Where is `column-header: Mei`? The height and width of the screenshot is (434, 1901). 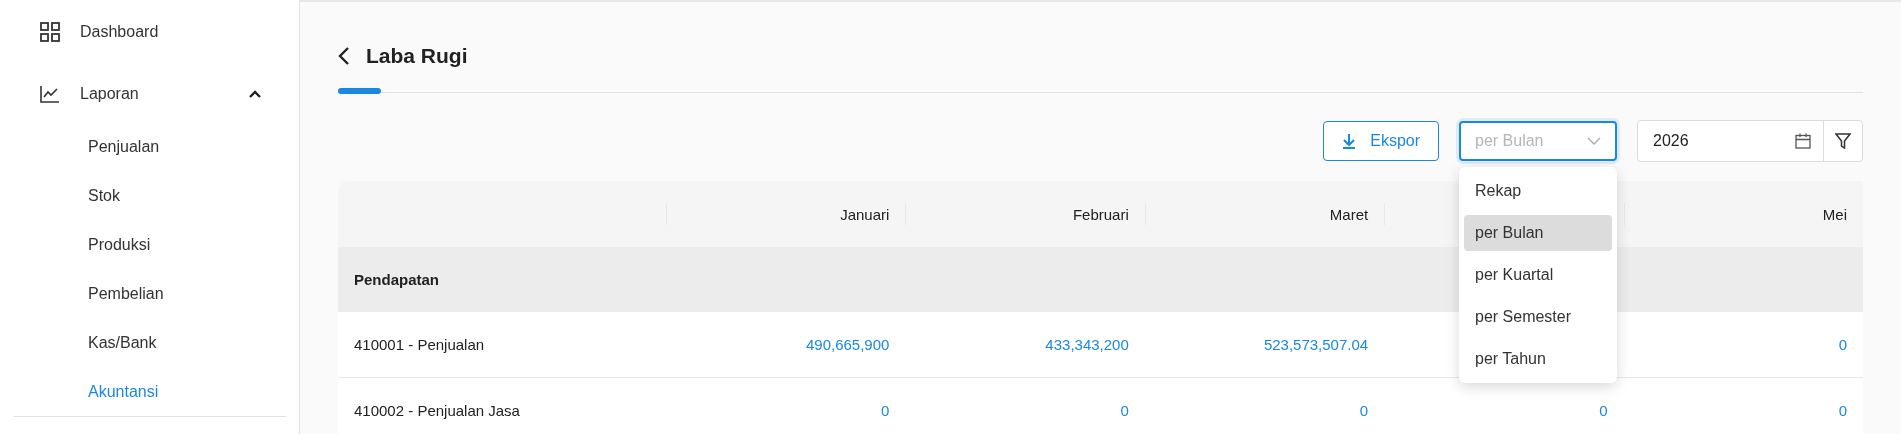
column-header: Mei is located at coordinates (1834, 214).